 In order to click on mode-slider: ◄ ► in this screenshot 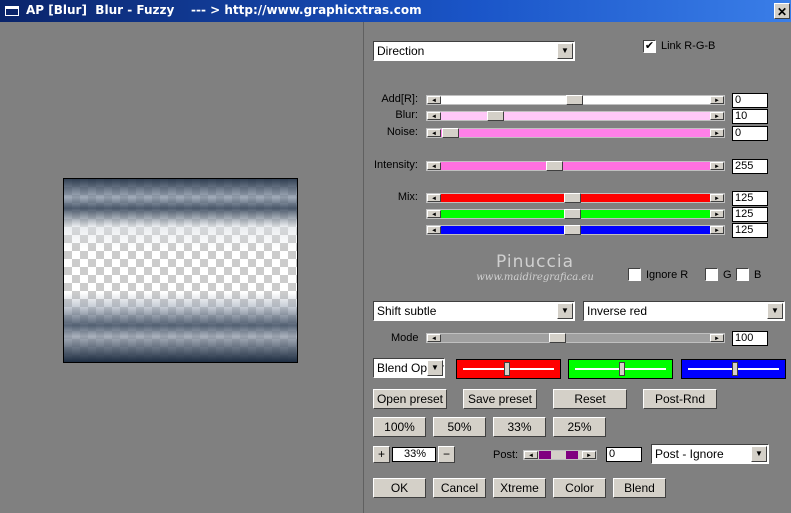, I will do `click(575, 338)`.